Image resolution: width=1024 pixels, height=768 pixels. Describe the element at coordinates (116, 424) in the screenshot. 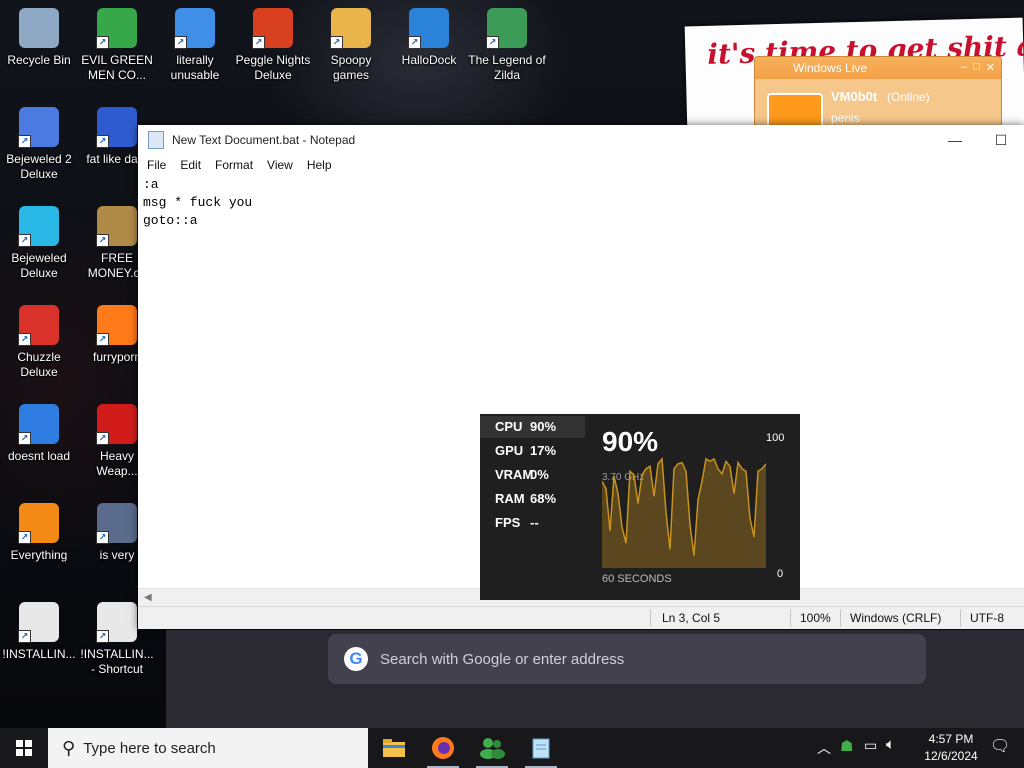

I see `radiation-icon: ↗` at that location.